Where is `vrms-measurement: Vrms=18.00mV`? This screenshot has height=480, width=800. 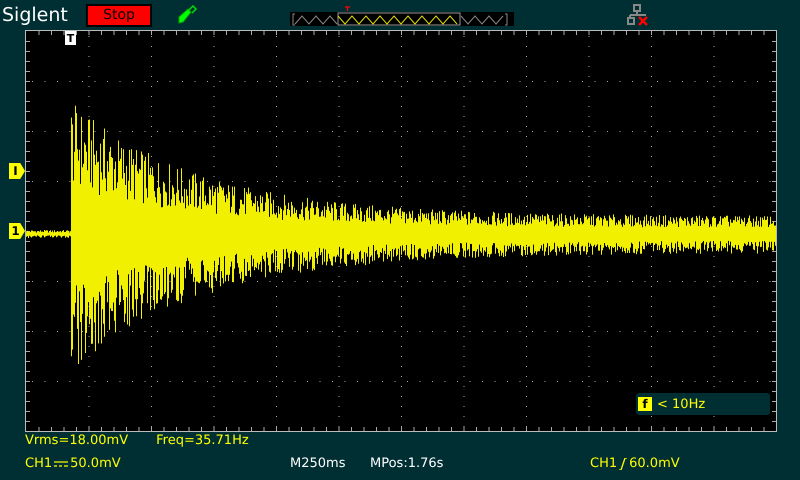
vrms-measurement: Vrms=18.00mV is located at coordinates (76, 440).